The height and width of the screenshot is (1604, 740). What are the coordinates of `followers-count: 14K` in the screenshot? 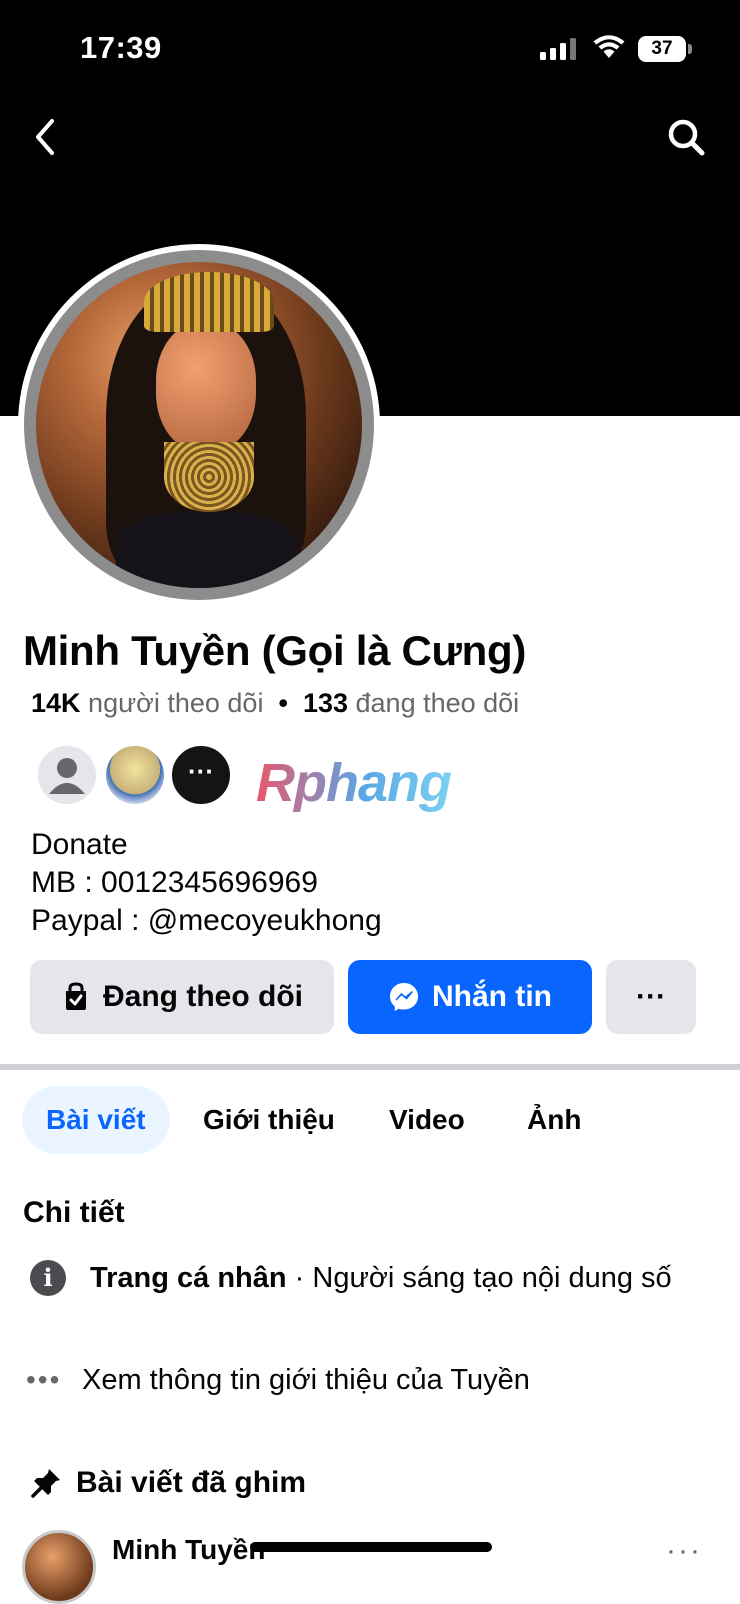 It's located at (56, 703).